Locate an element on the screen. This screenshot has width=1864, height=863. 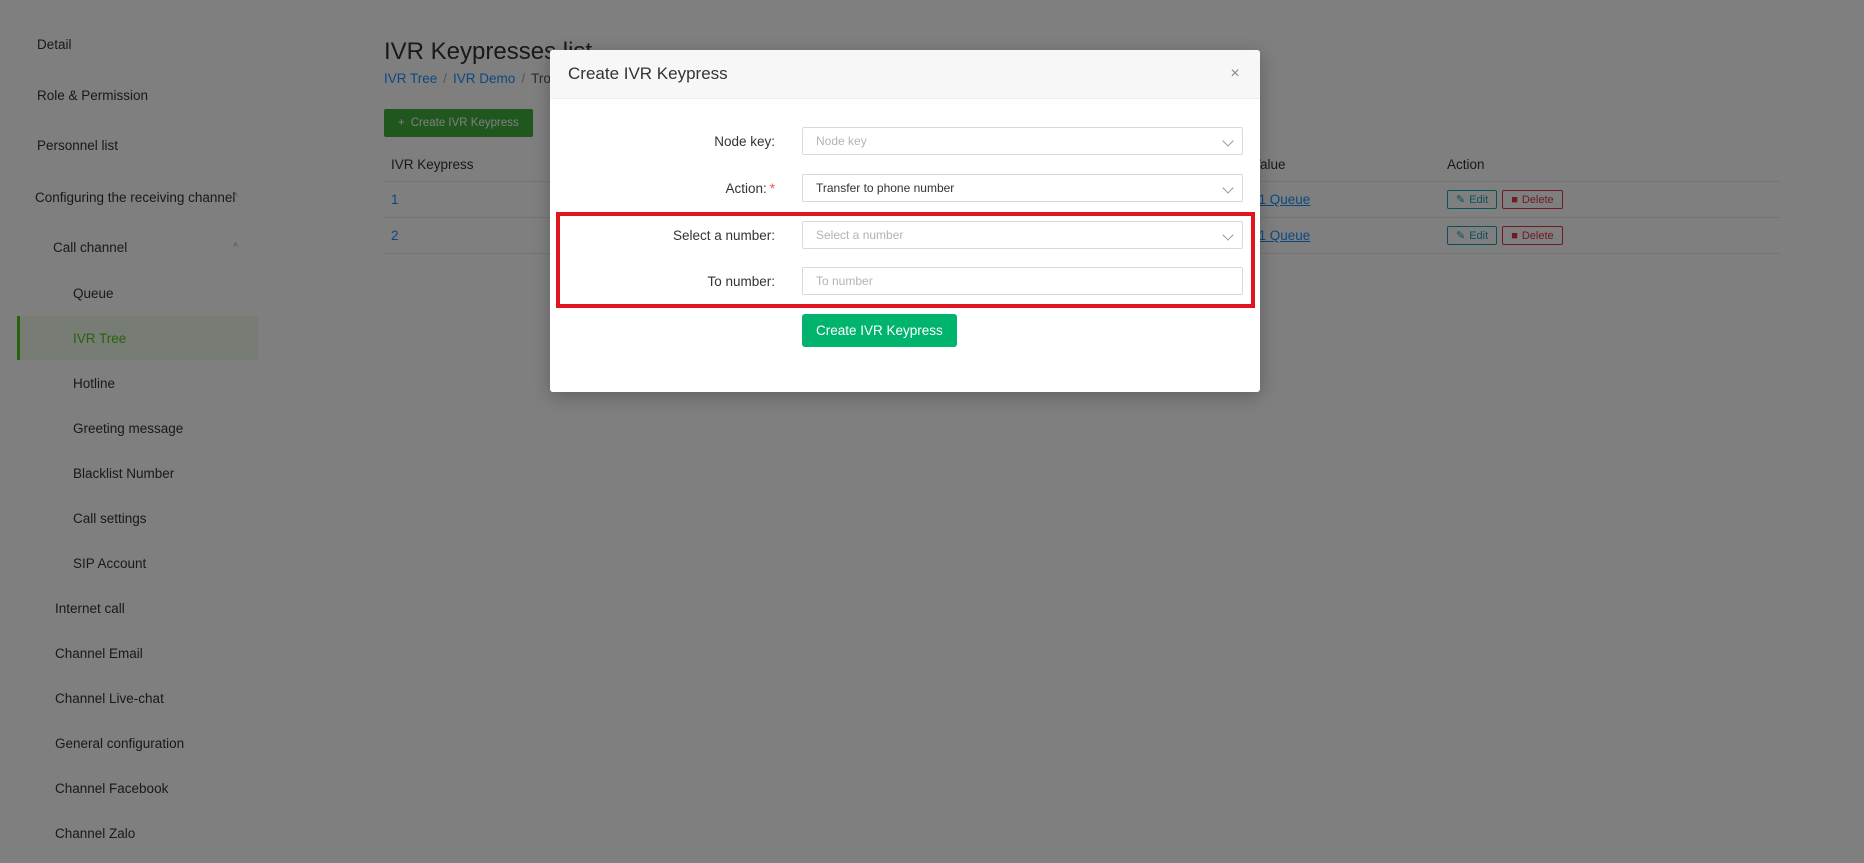
action-value: Transfer to phone number is located at coordinates (885, 188).